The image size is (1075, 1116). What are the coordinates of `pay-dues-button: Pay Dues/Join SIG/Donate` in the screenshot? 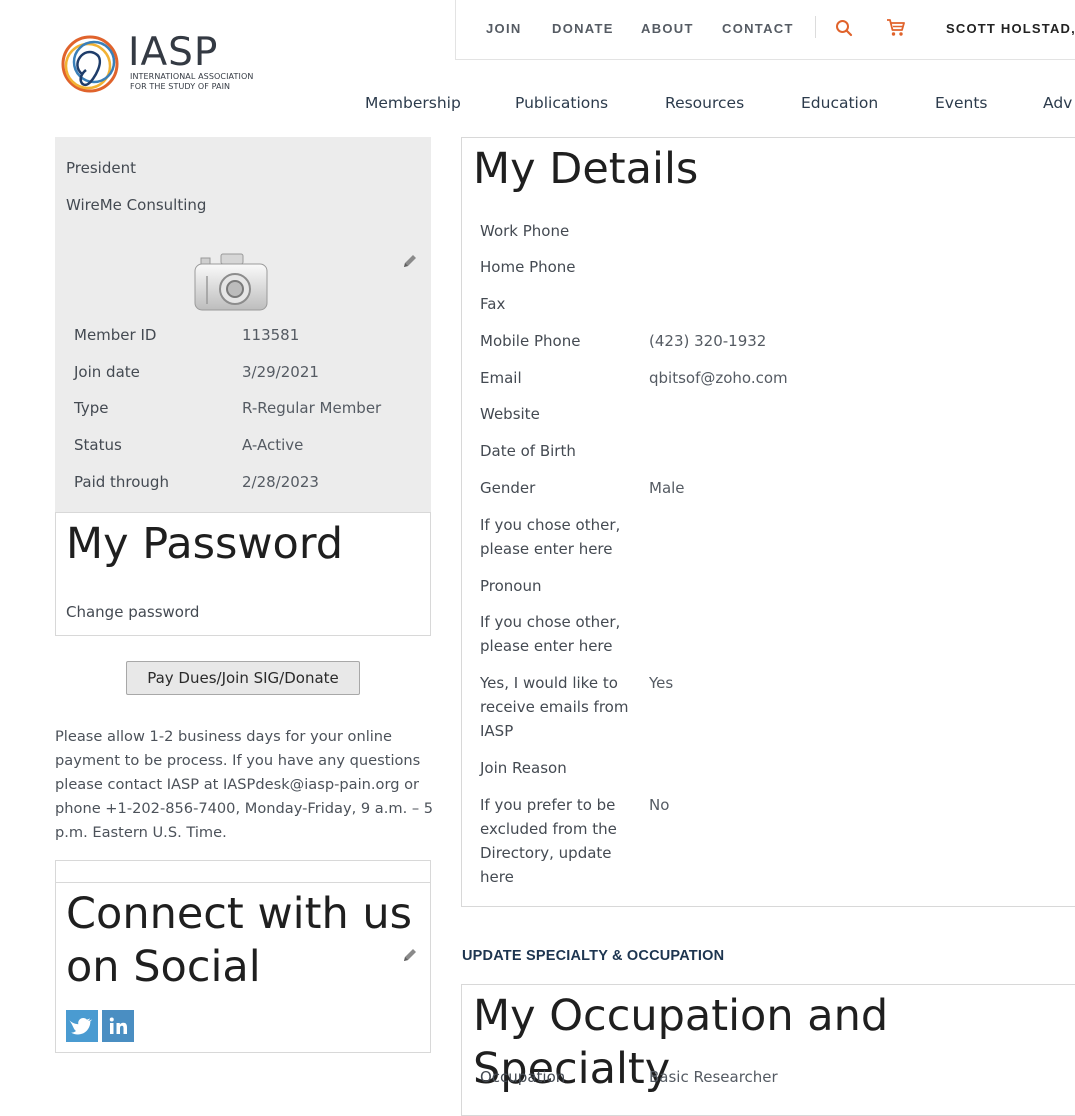 It's located at (243, 678).